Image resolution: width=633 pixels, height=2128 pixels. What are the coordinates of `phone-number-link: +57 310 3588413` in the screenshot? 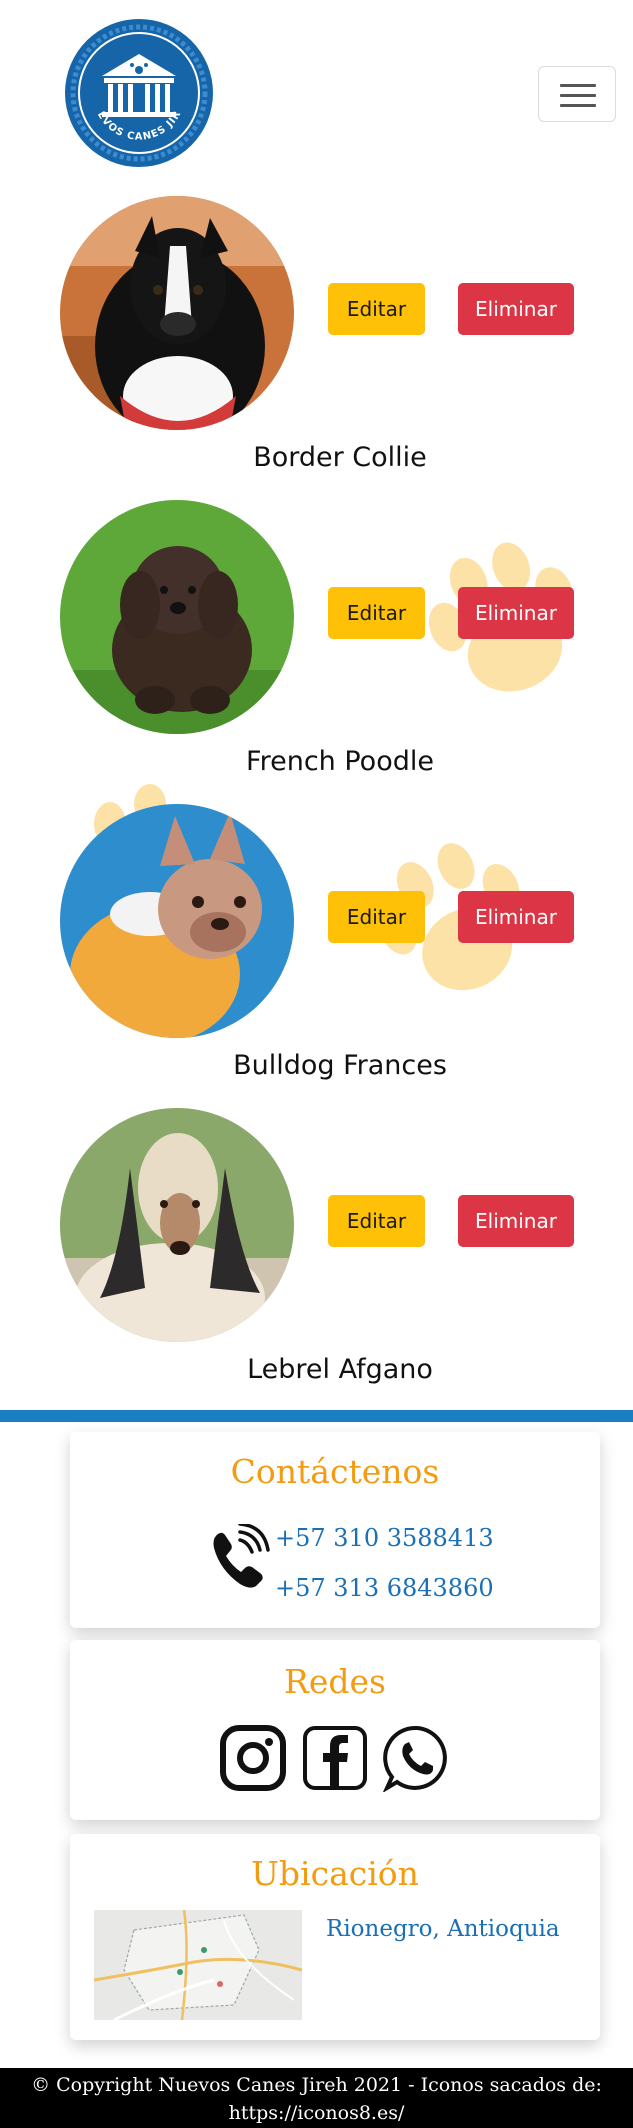 It's located at (384, 1538).